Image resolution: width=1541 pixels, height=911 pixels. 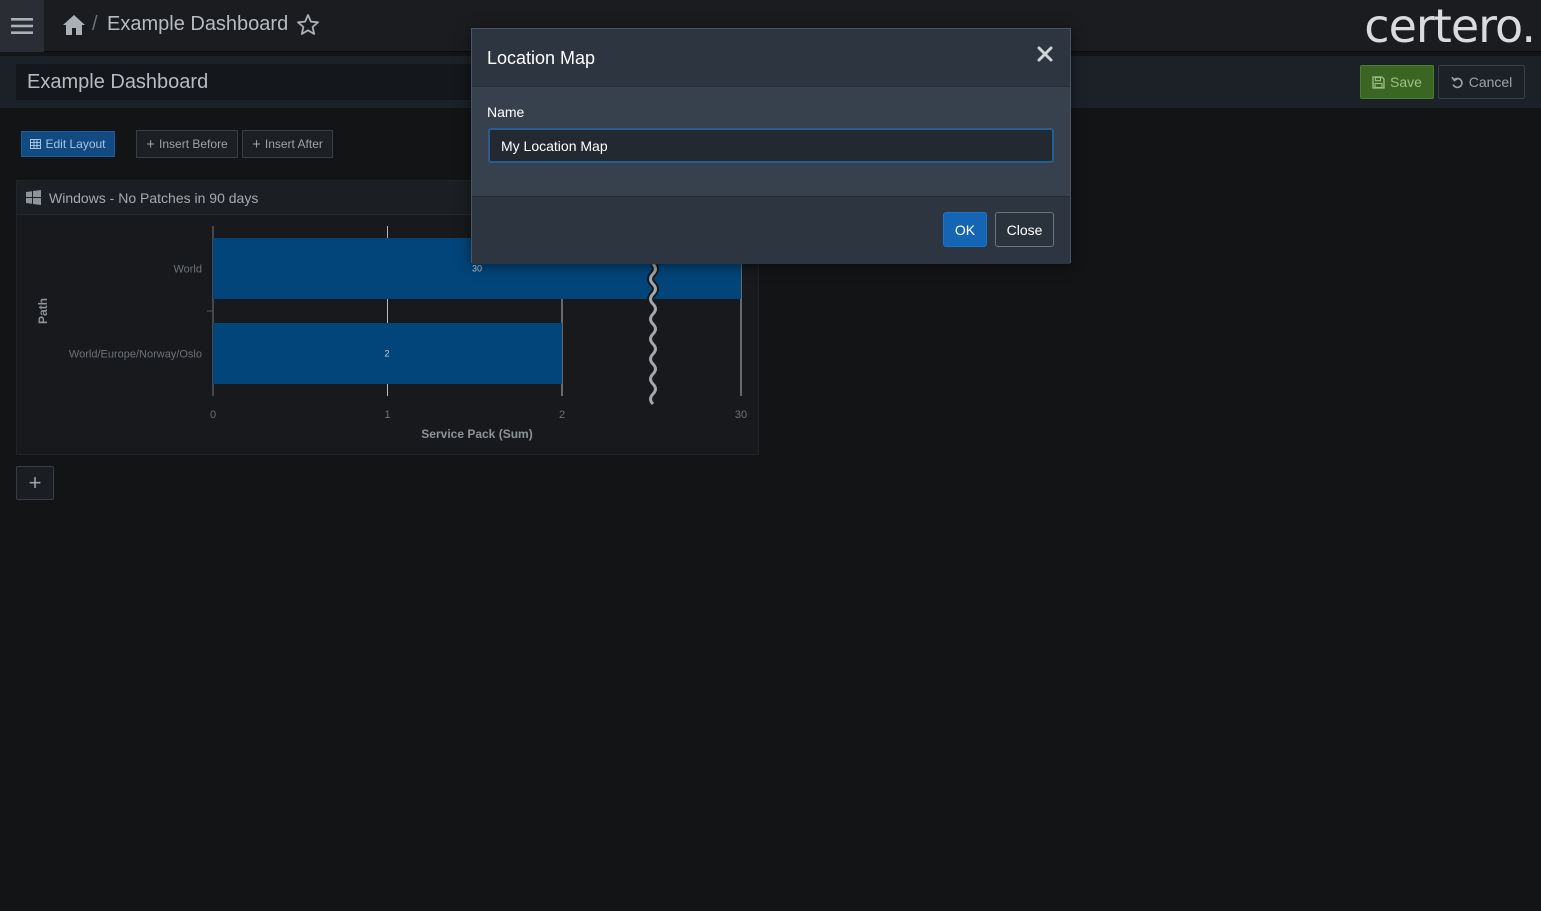 What do you see at coordinates (198, 24) in the screenshot?
I see `breadcrumb-dashboard-title: Example Dashboard` at bounding box center [198, 24].